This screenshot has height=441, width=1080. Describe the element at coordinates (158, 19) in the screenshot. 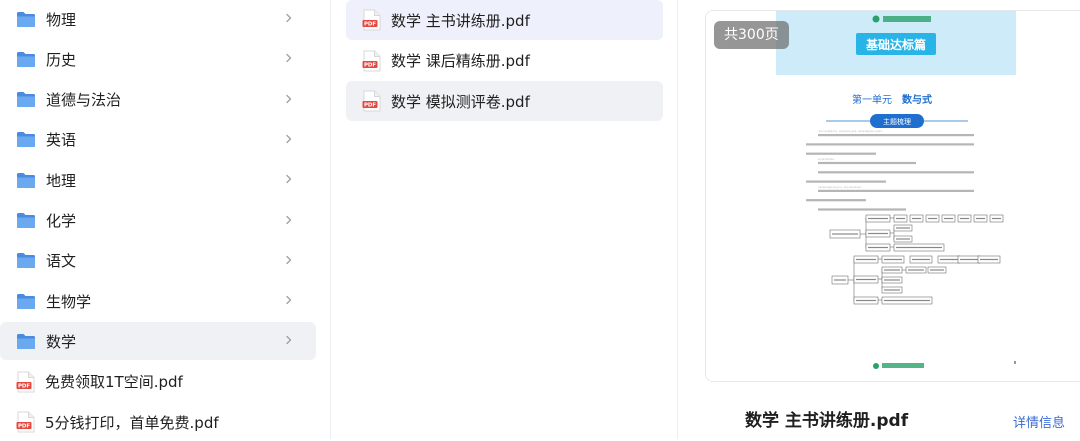

I see `folder-item: 物理` at that location.